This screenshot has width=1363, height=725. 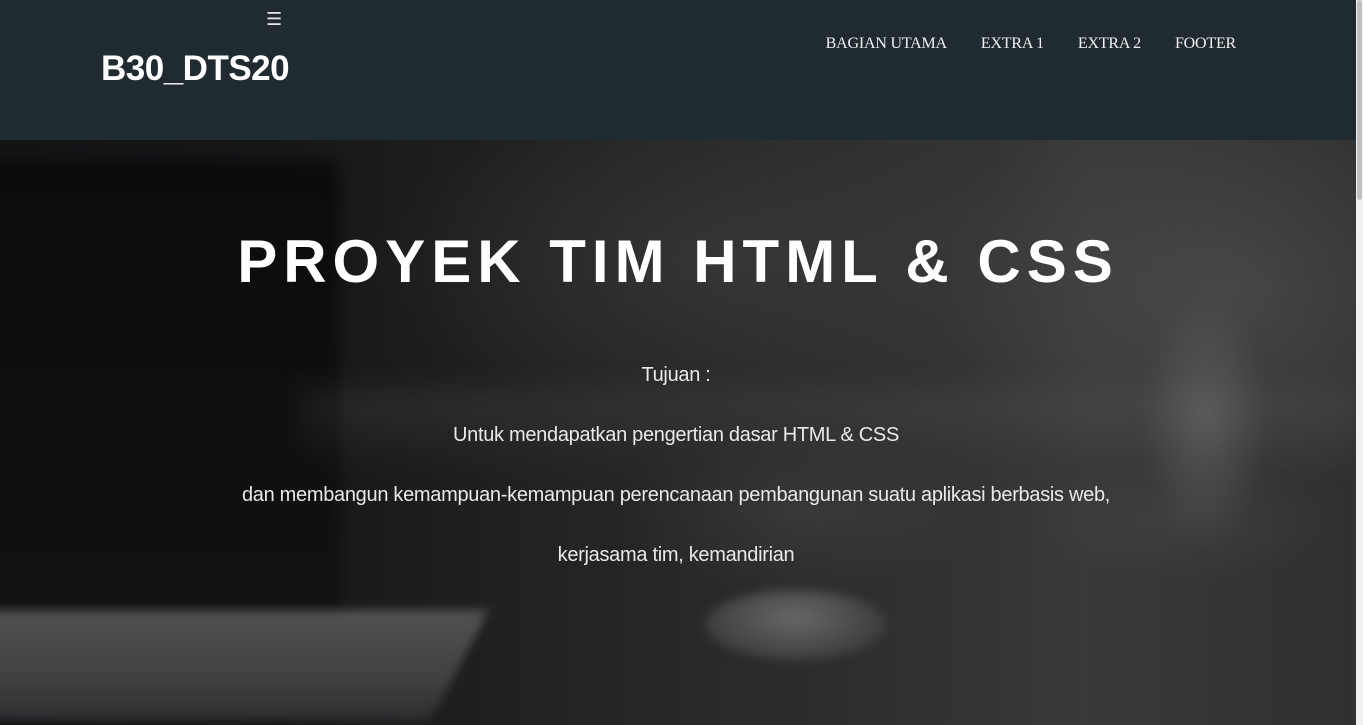 What do you see at coordinates (274, 20) in the screenshot?
I see `hamburger-icon: ☰` at bounding box center [274, 20].